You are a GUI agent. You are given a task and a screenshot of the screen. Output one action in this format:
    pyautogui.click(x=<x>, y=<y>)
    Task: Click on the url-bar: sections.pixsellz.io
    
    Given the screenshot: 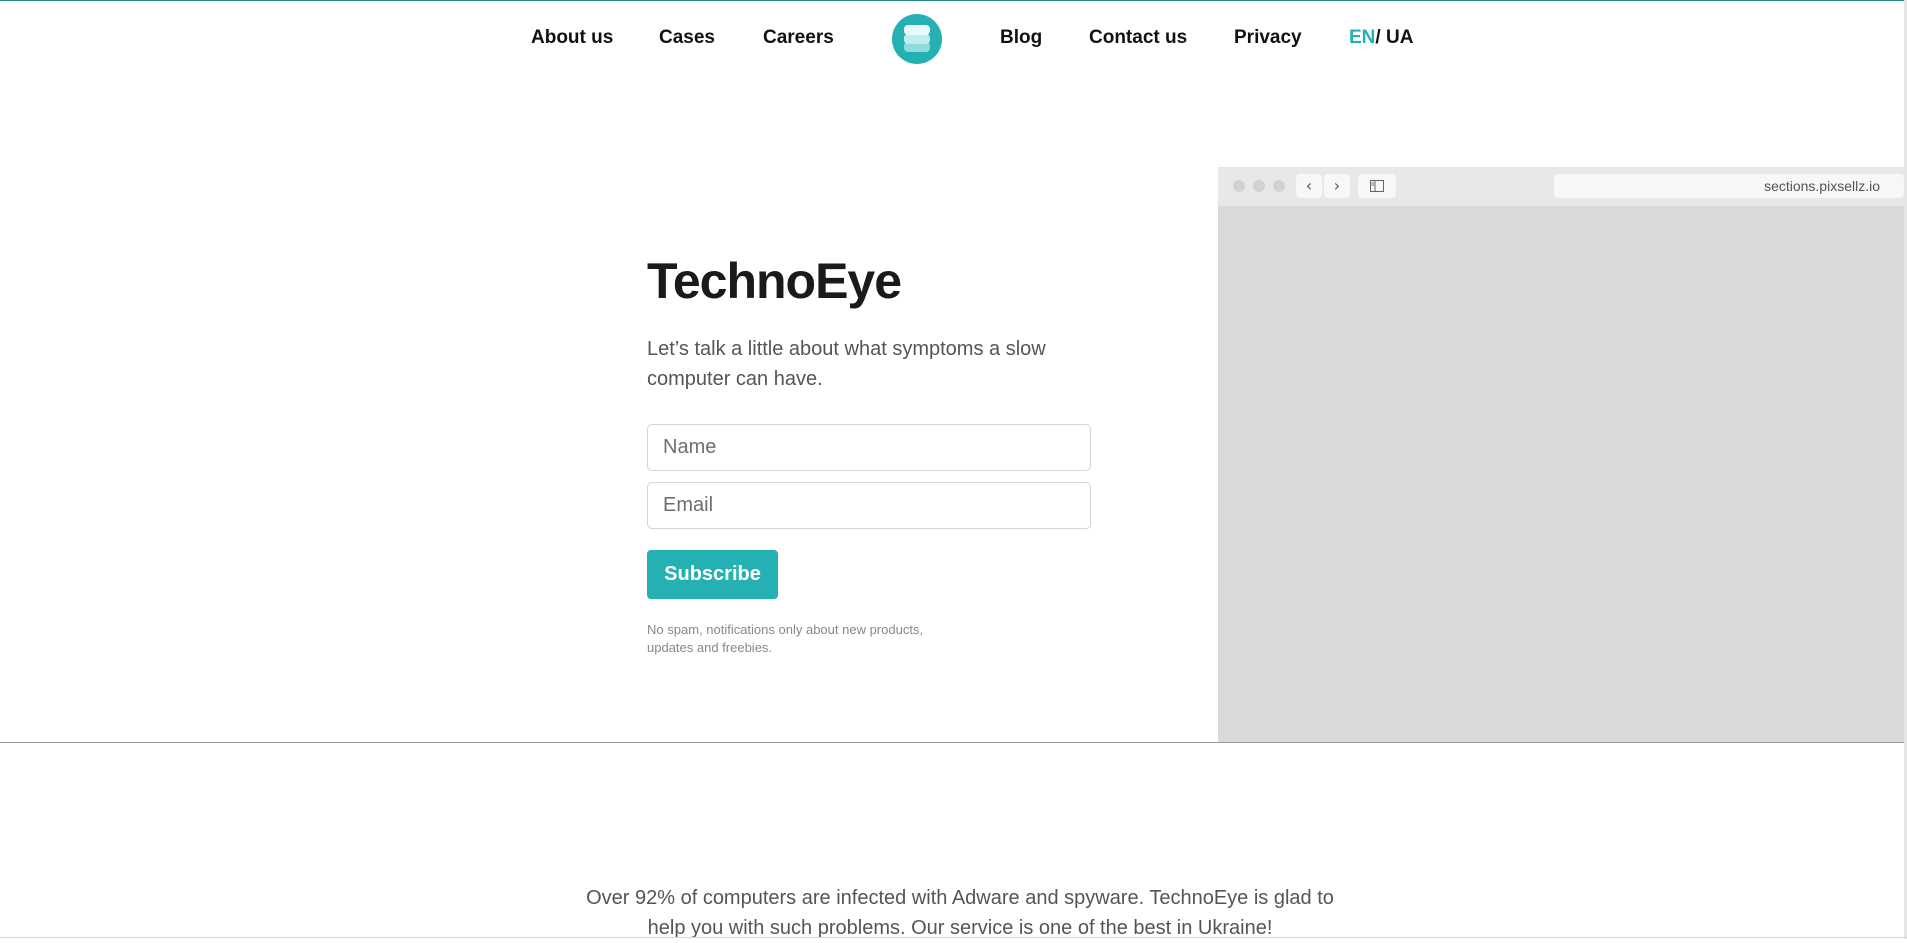 What is the action you would take?
    pyautogui.click(x=1729, y=186)
    